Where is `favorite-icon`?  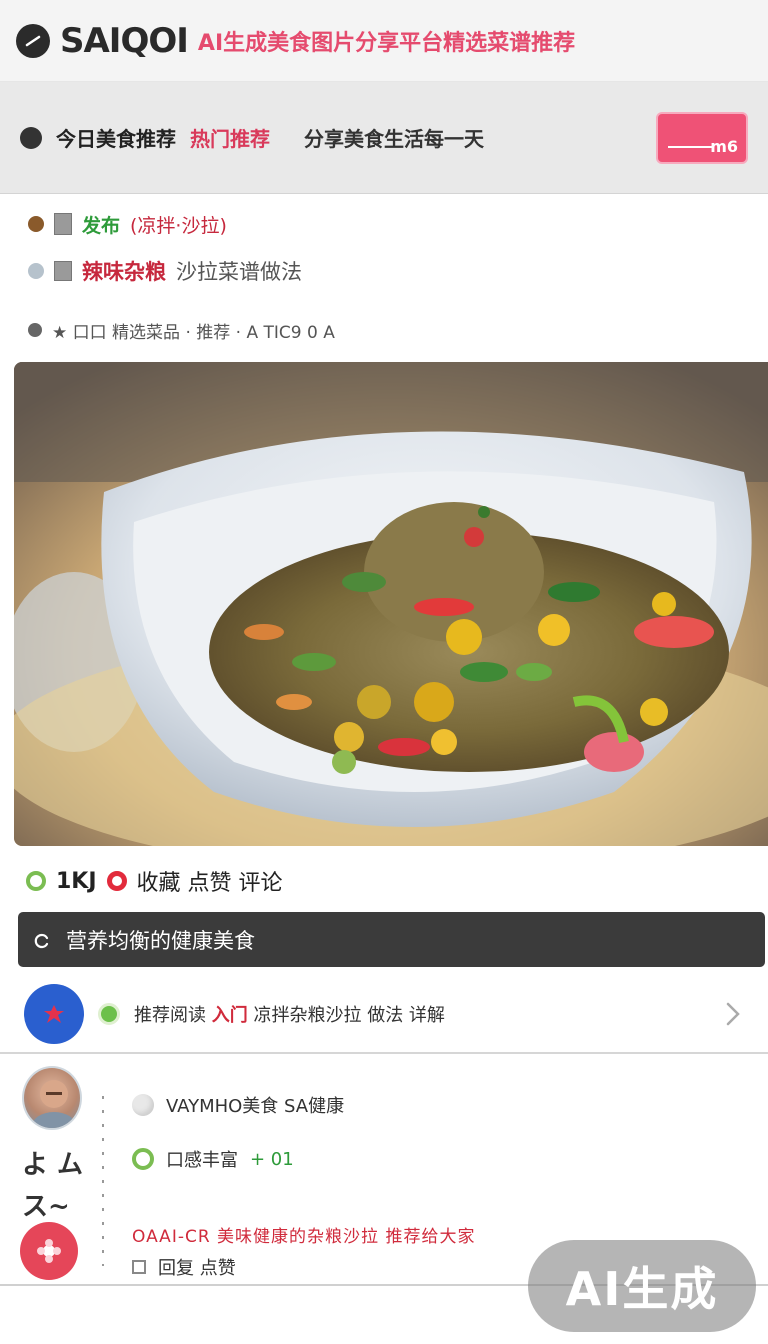 favorite-icon is located at coordinates (116, 881).